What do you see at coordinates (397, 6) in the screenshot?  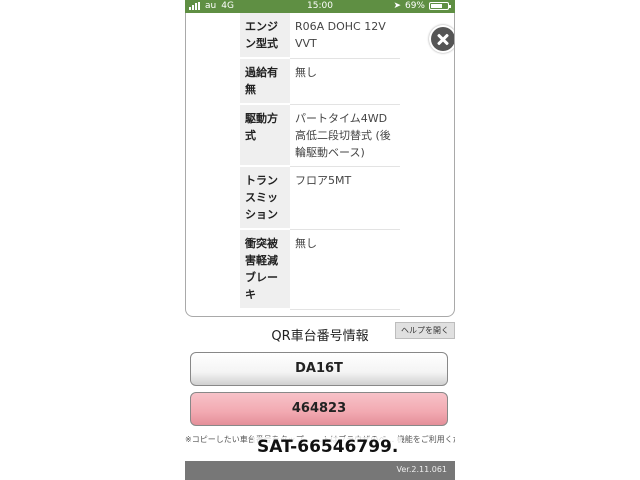 I see `location-arrow-icon: ➤` at bounding box center [397, 6].